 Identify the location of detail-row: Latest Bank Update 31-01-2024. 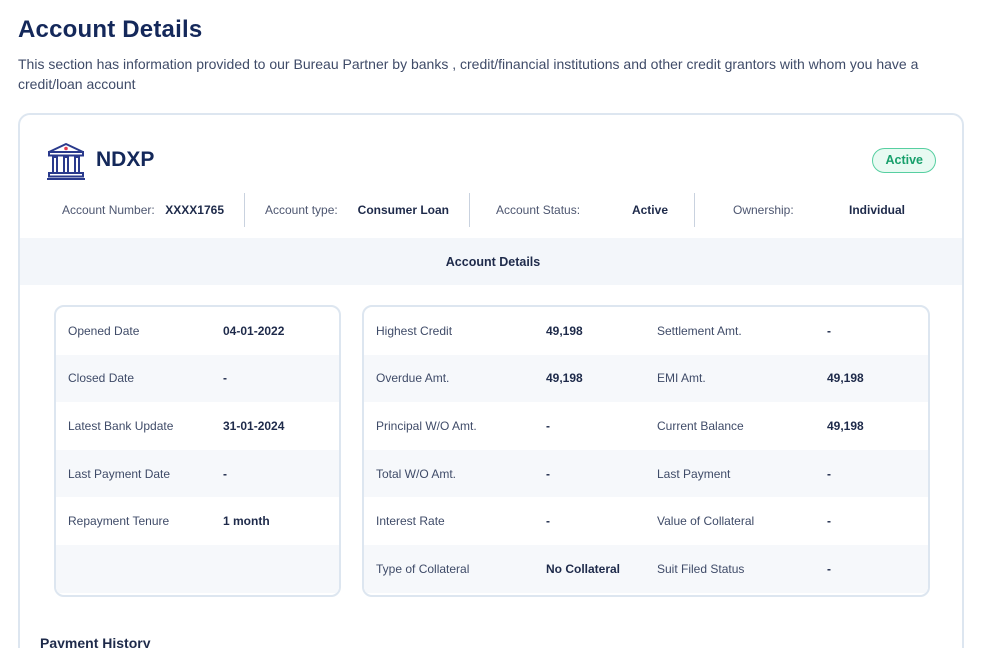
(197, 426).